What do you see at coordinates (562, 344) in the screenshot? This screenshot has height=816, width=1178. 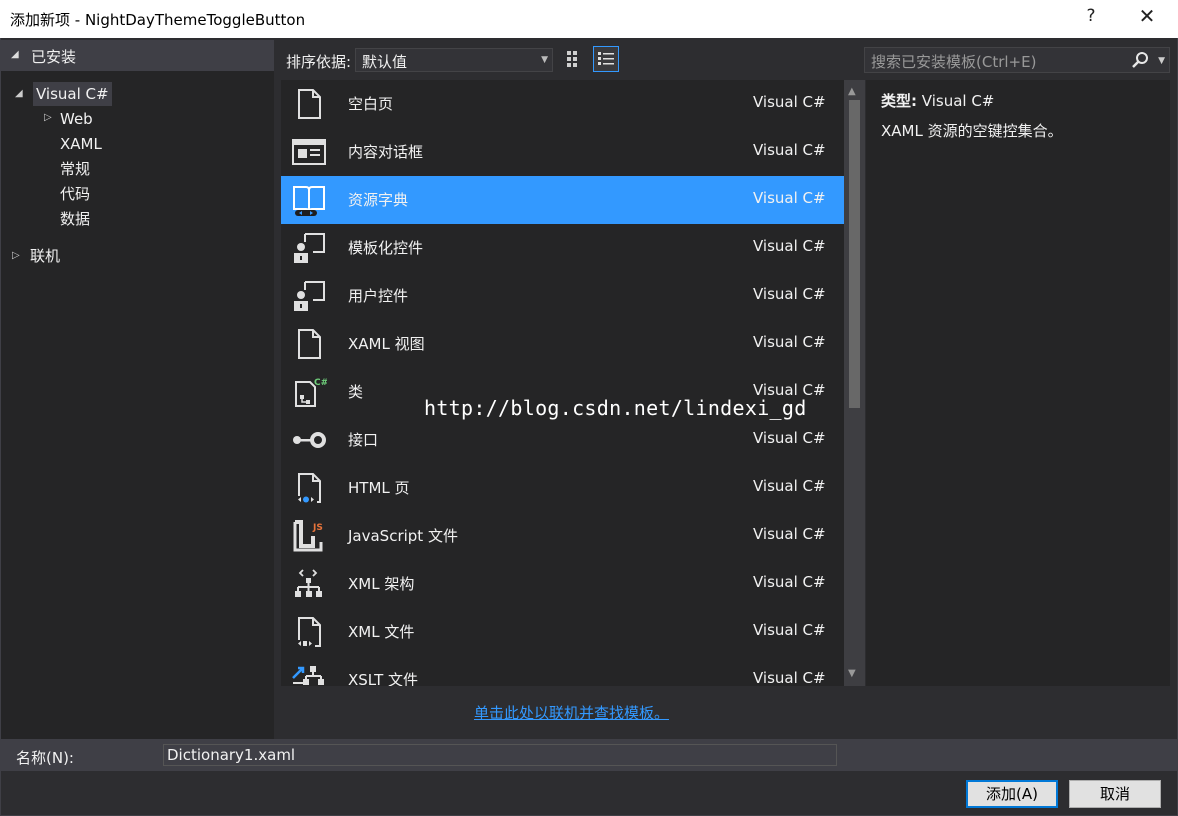 I see `list-item: XAML 视图 Visual C#` at bounding box center [562, 344].